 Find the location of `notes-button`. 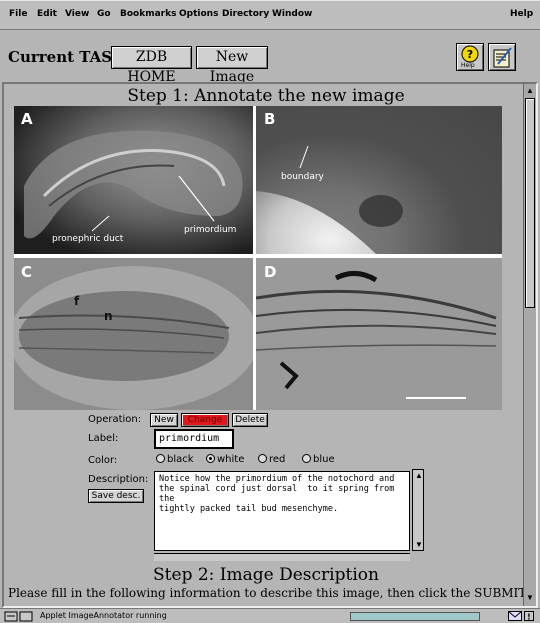

notes-button is located at coordinates (502, 57).